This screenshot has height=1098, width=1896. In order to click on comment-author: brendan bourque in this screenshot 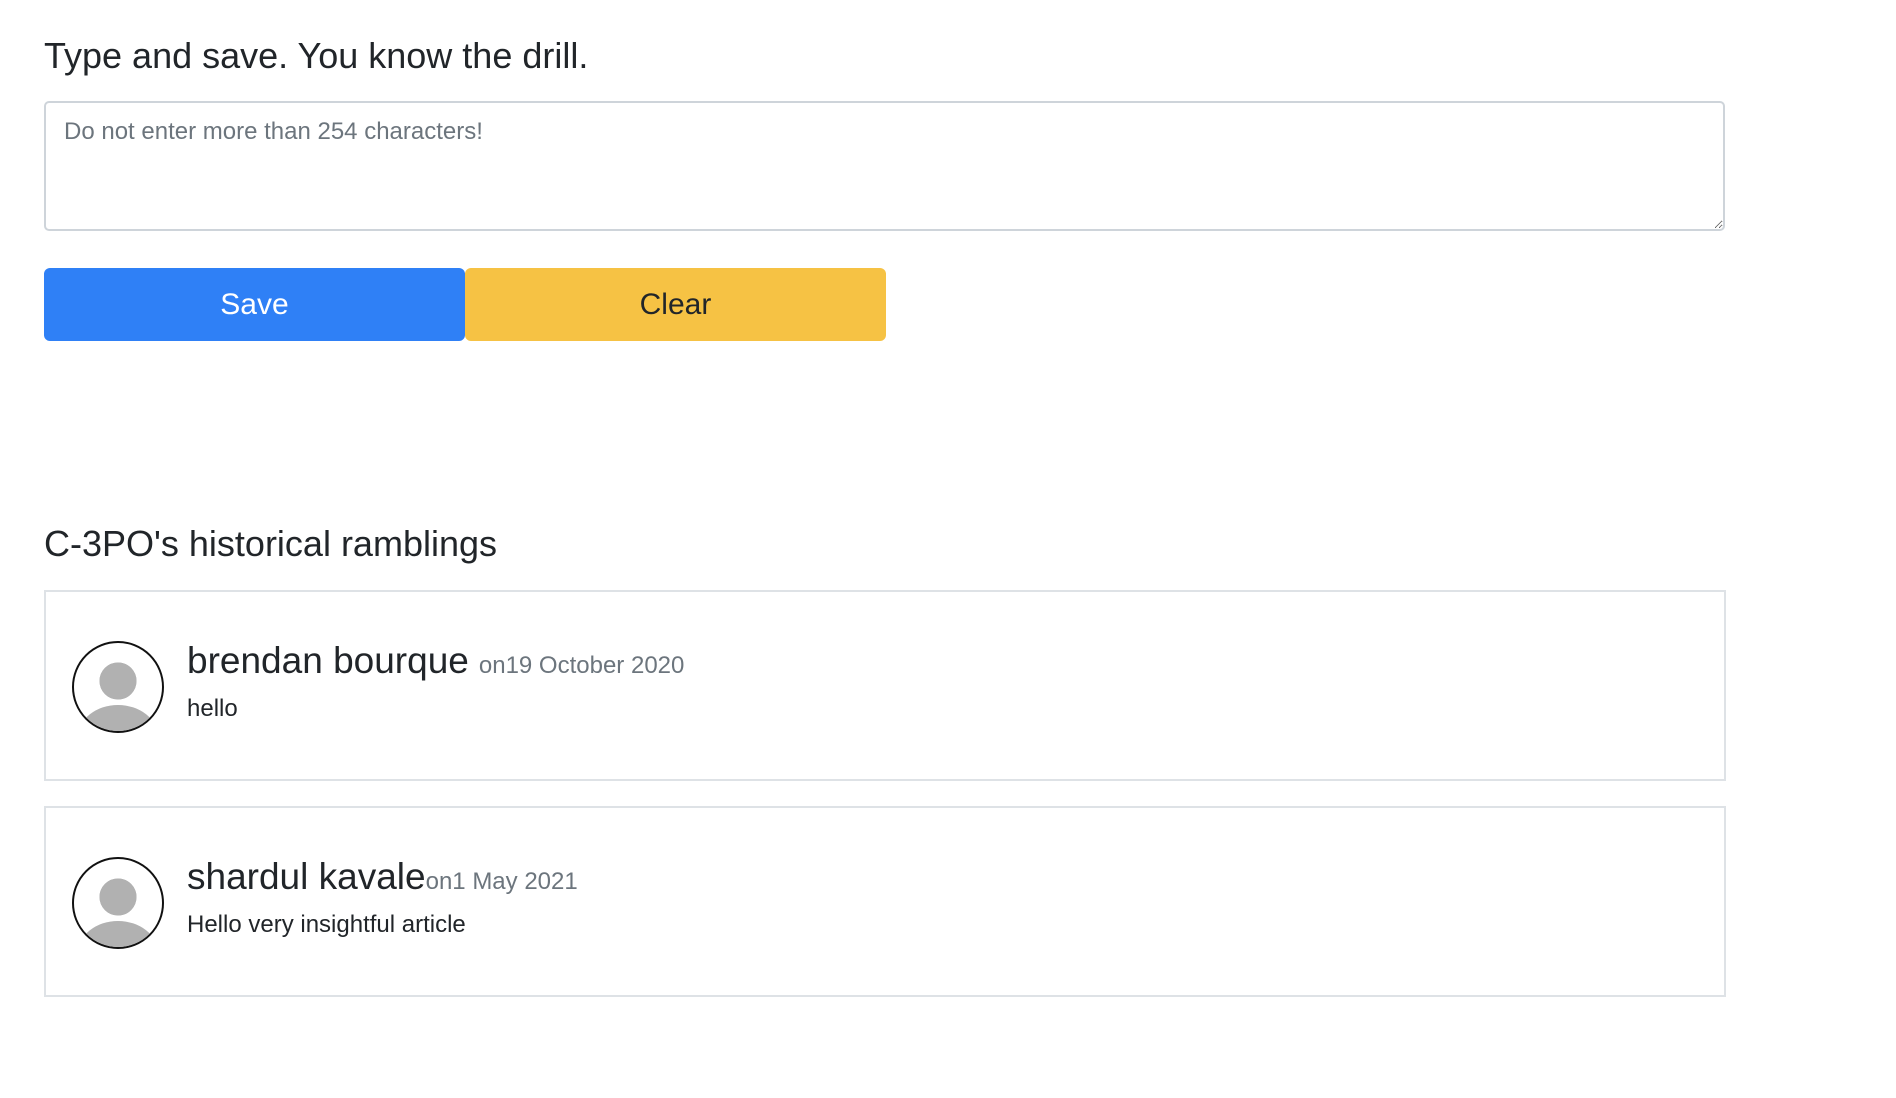, I will do `click(328, 660)`.